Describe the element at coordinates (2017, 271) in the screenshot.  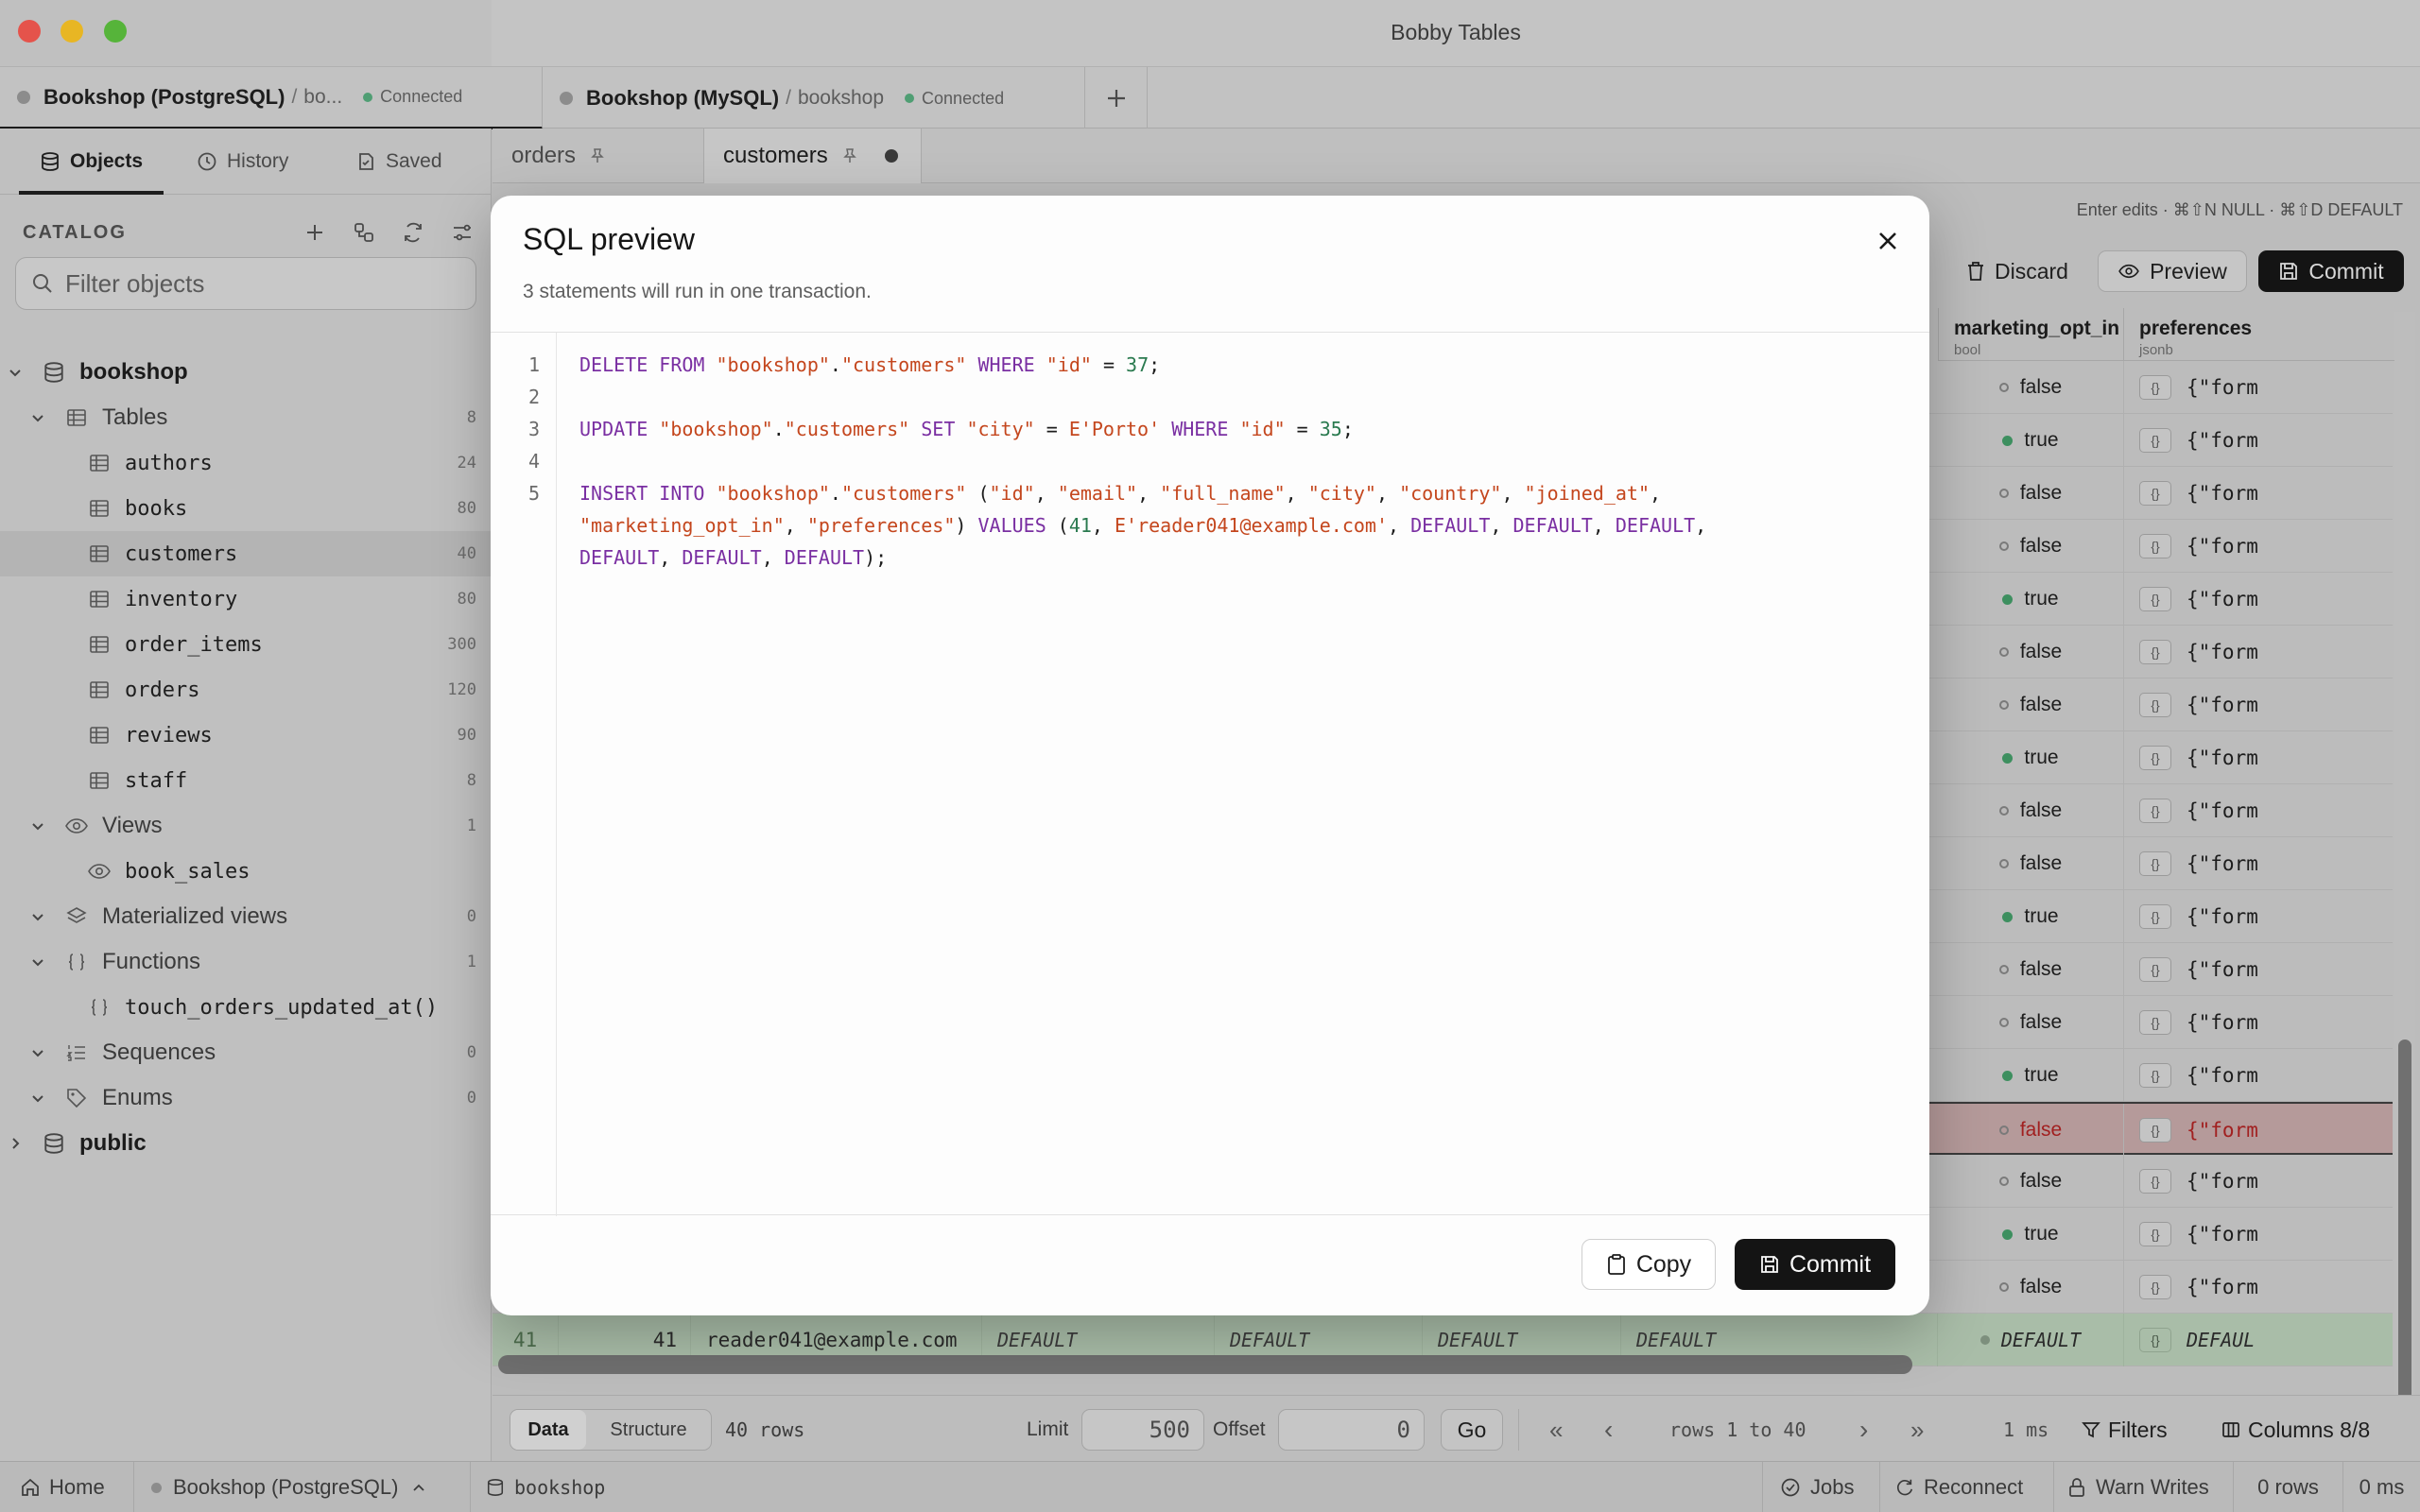
I see `discard-button: Discard` at that location.